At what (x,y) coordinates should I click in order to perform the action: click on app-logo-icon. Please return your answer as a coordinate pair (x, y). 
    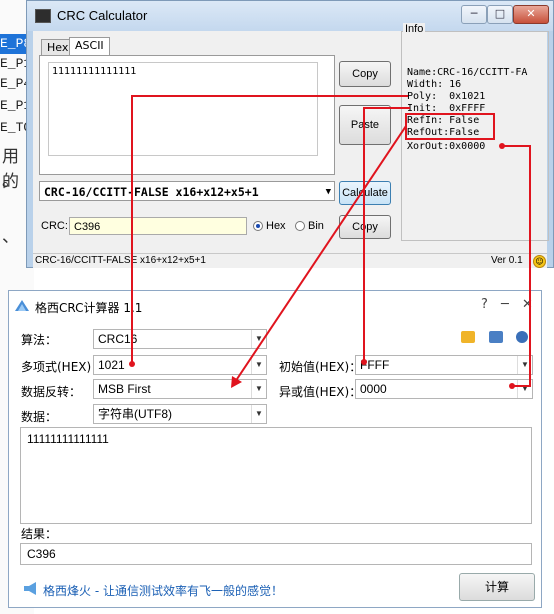
    Looking at the image, I should click on (22, 305).